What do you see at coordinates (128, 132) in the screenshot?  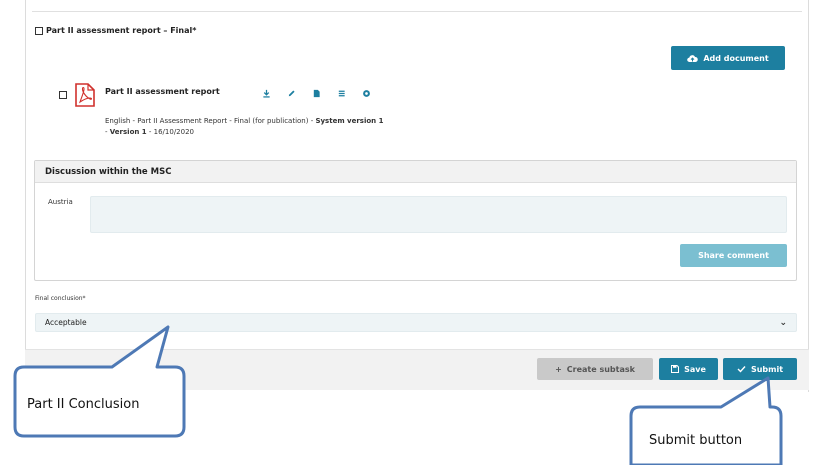 I see `document-version: Version 1` at bounding box center [128, 132].